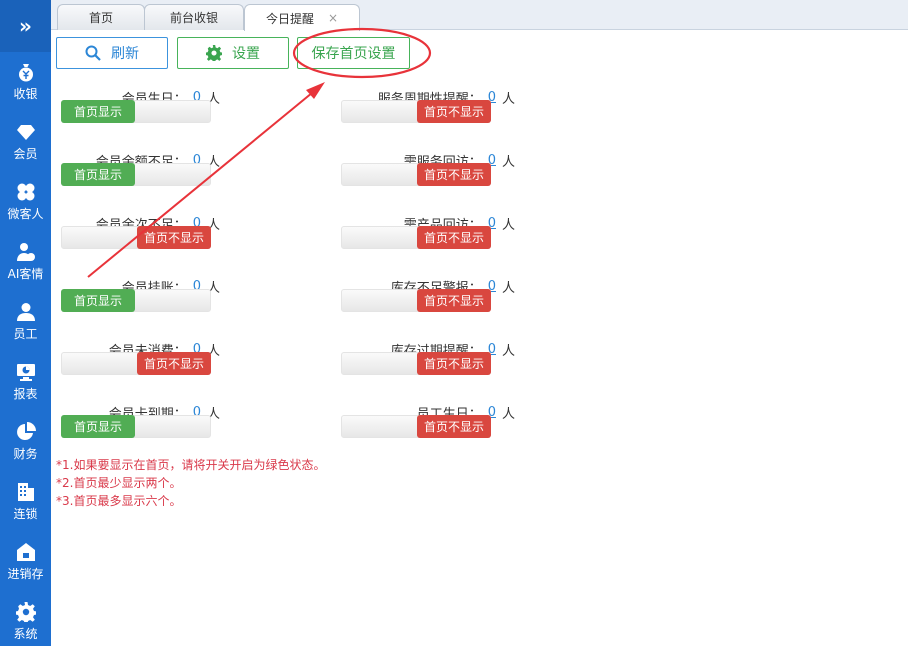 The width and height of the screenshot is (908, 652). Describe the element at coordinates (25, 382) in the screenshot. I see `sidebar-item-reports: 报表` at that location.